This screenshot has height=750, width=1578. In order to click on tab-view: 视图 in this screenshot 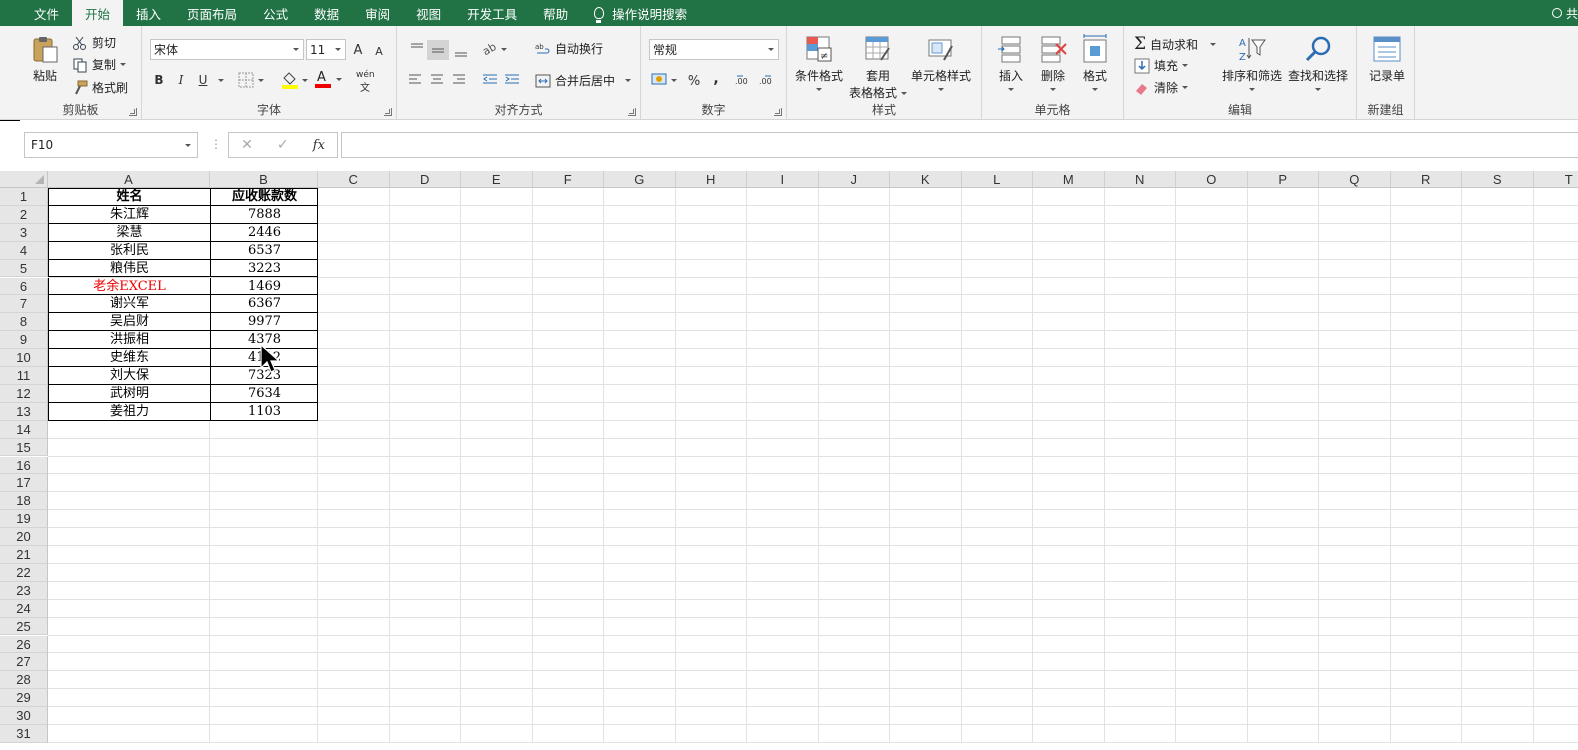, I will do `click(428, 13)`.